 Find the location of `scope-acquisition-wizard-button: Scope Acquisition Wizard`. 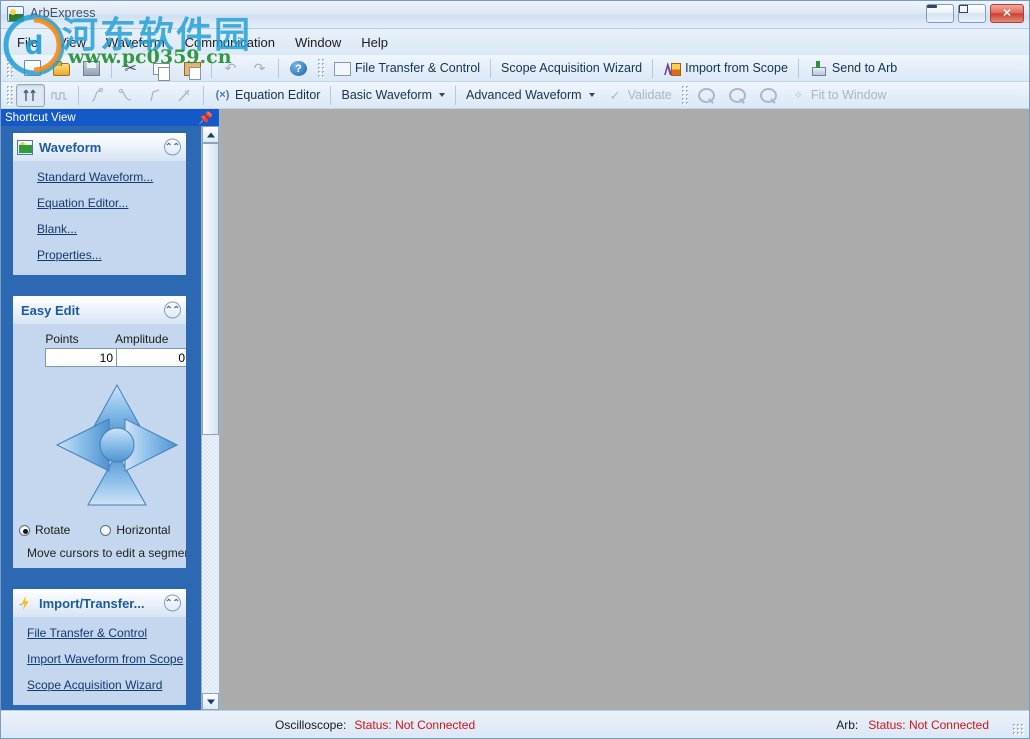

scope-acquisition-wizard-button: Scope Acquisition Wizard is located at coordinates (571, 68).